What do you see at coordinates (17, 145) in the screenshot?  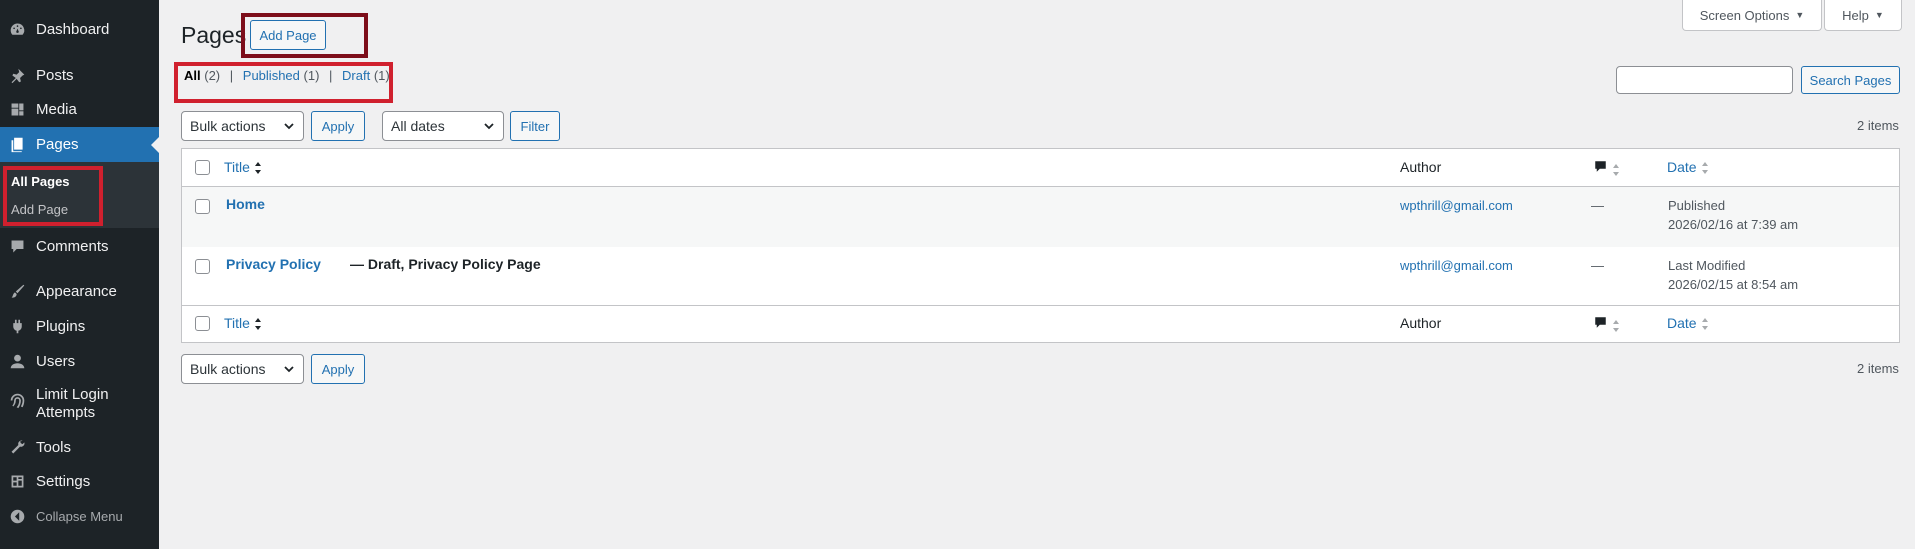 I see `pages-icon` at bounding box center [17, 145].